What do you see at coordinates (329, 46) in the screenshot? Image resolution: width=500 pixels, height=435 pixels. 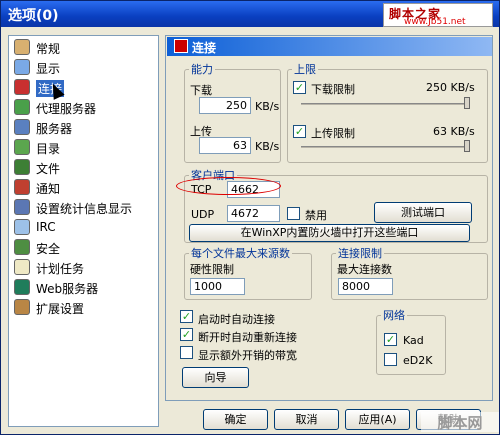 I see `panel-header: 连接` at bounding box center [329, 46].